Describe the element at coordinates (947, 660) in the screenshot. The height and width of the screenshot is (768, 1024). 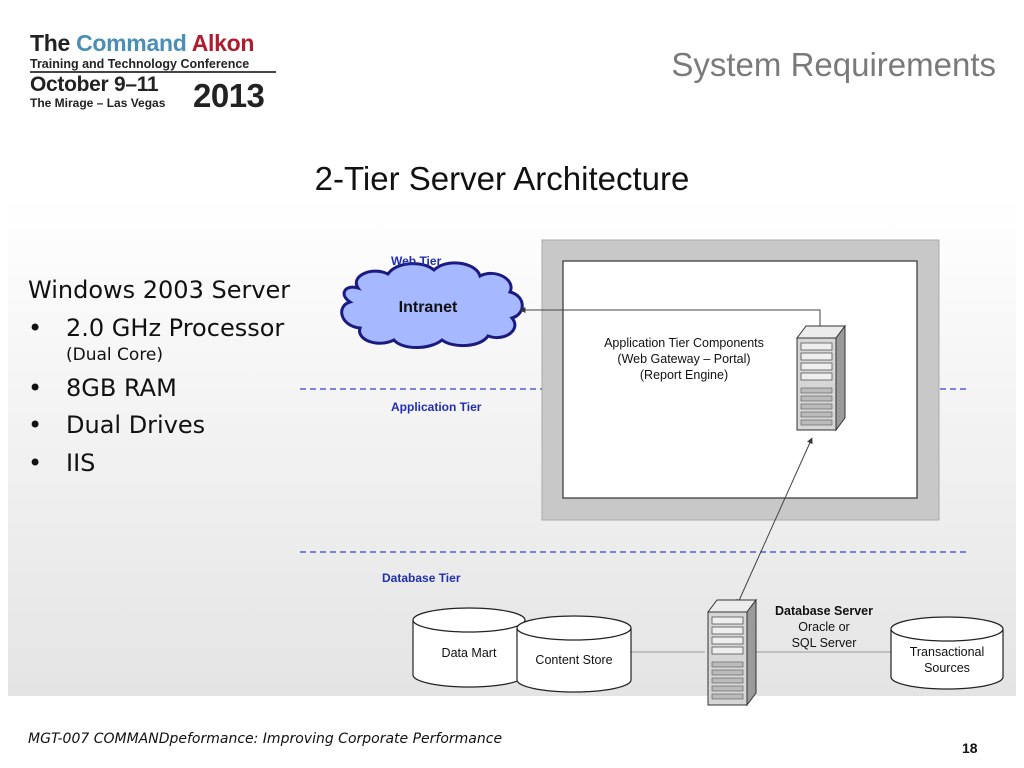
I see `transactional-sources-label: Transactional Sources` at that location.